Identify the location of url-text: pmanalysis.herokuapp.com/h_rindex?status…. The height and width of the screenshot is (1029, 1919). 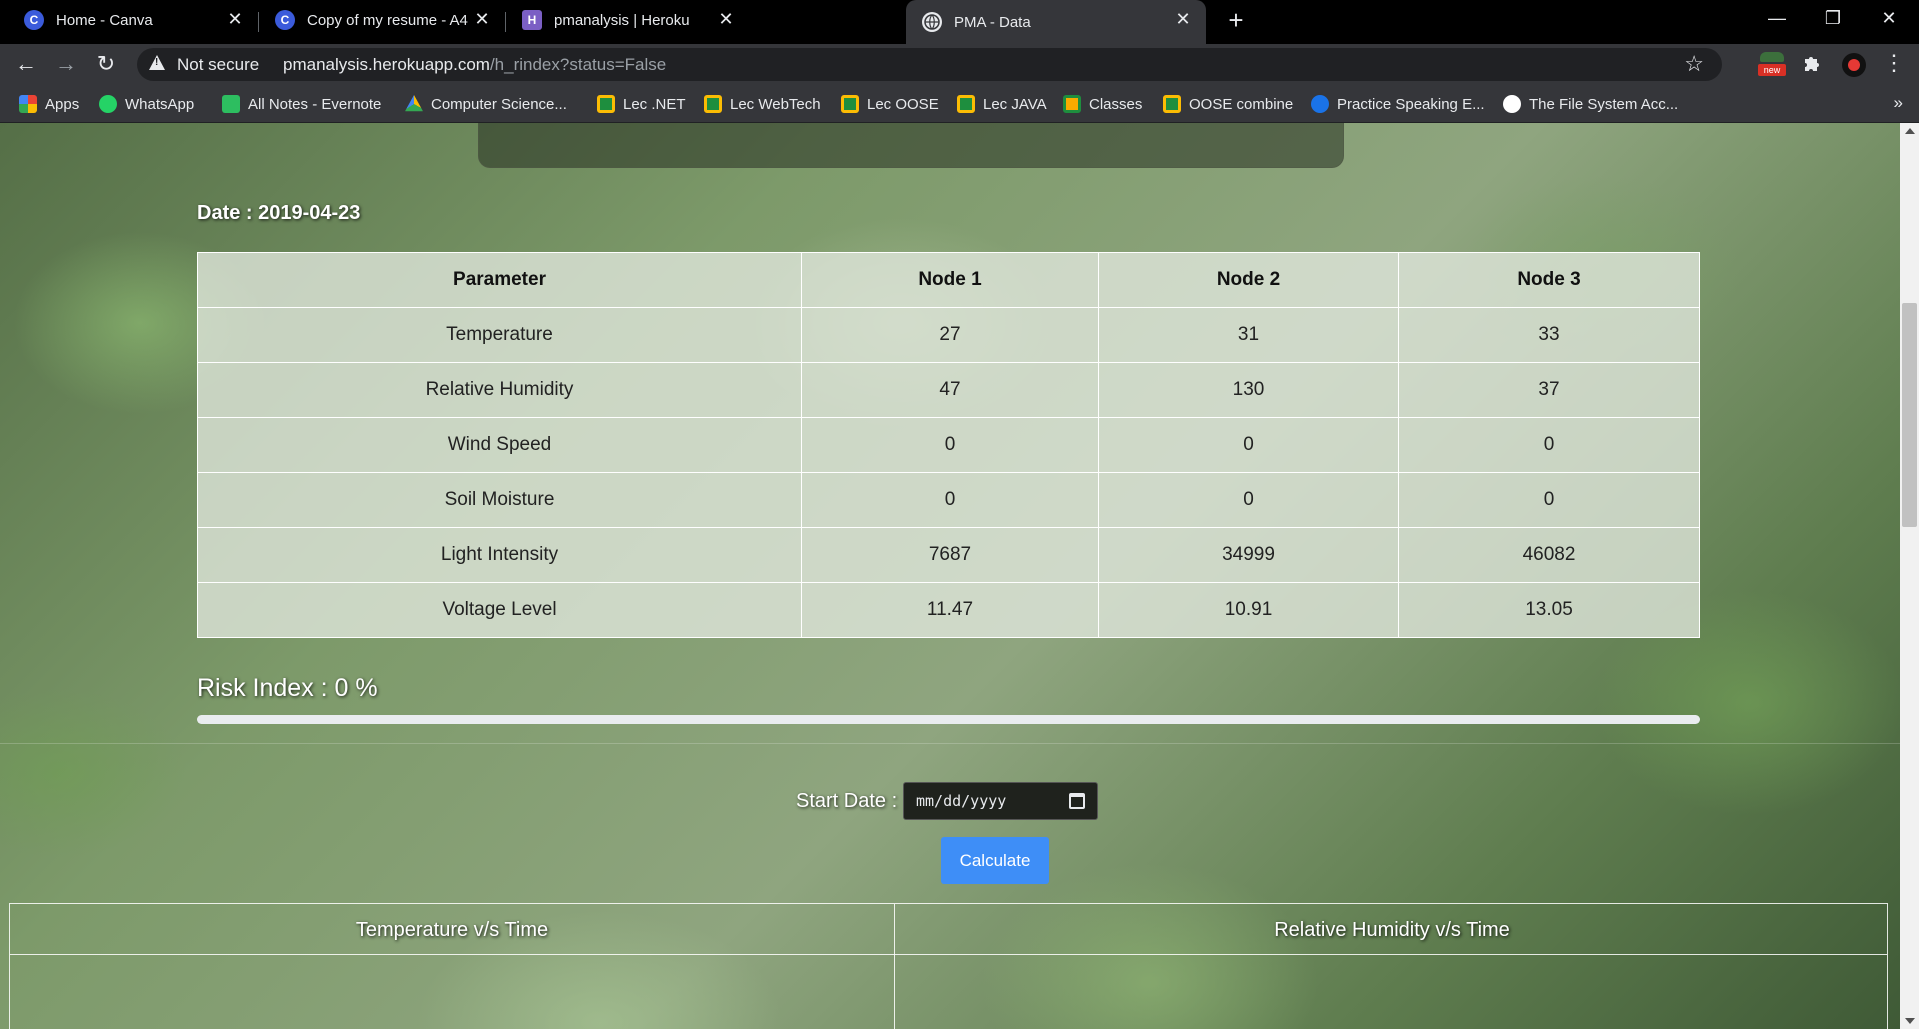
(474, 65).